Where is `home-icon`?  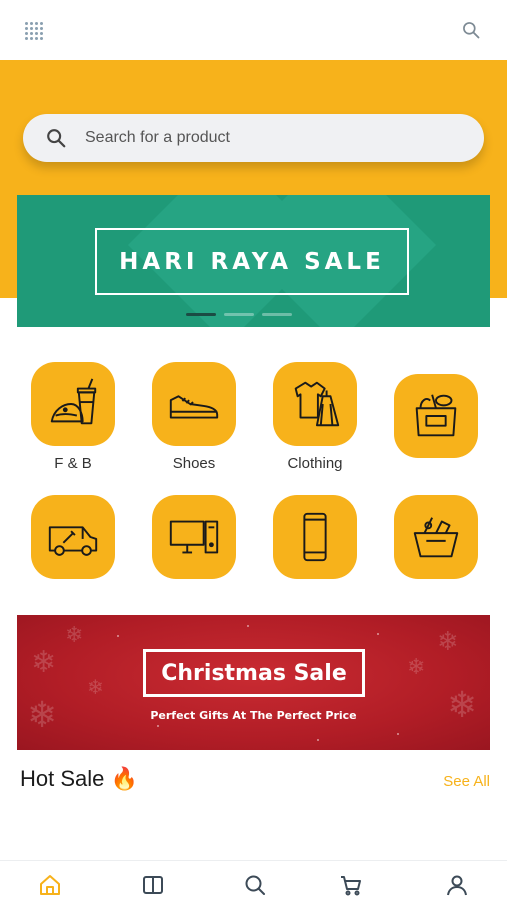
home-icon is located at coordinates (50, 885).